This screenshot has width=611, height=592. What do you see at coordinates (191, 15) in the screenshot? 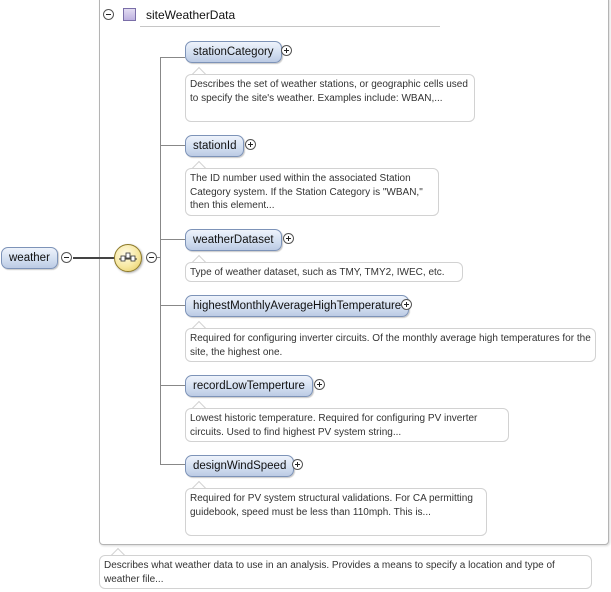
I see `complex-type-title: siteWeatherData` at bounding box center [191, 15].